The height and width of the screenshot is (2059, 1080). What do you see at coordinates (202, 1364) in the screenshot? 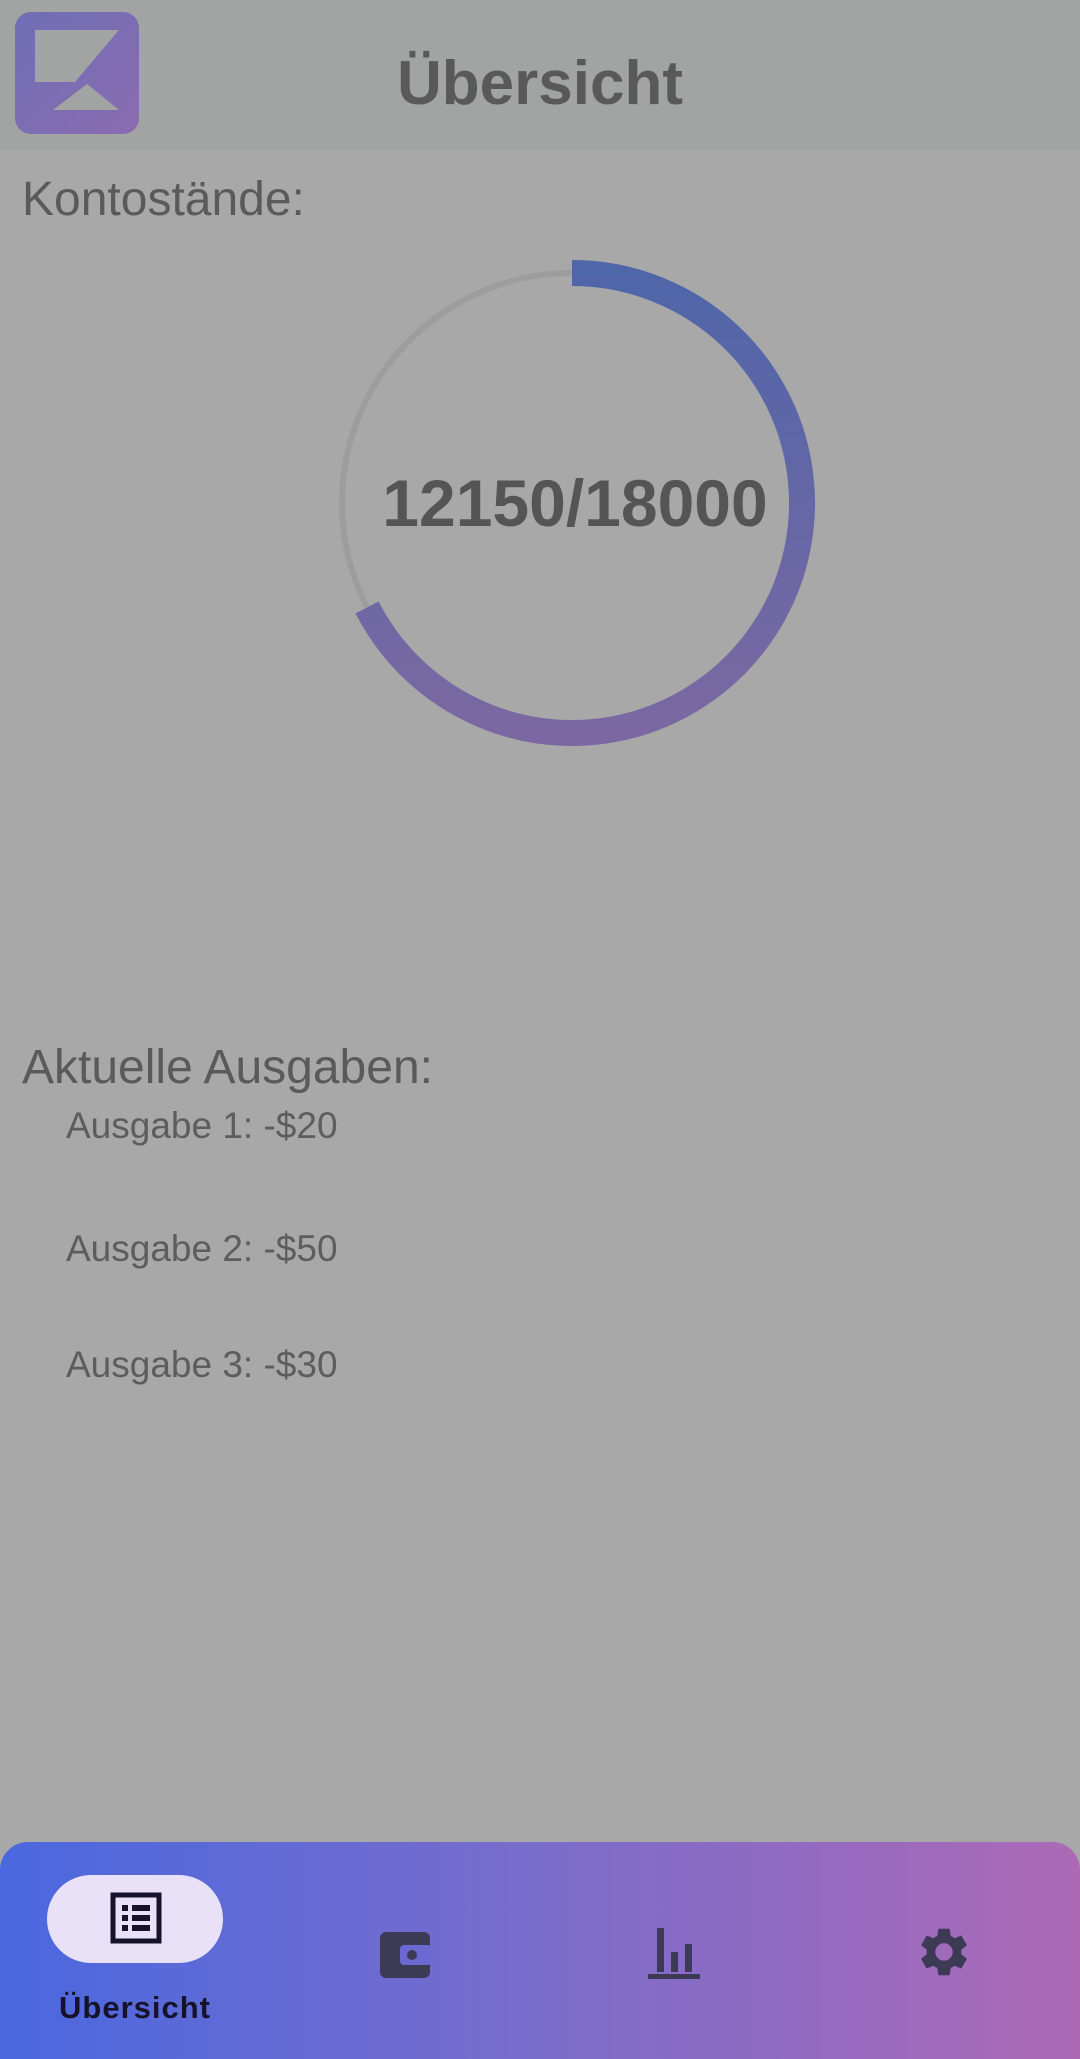
I see `expense-item-3: Ausgabe 3: -$30` at bounding box center [202, 1364].